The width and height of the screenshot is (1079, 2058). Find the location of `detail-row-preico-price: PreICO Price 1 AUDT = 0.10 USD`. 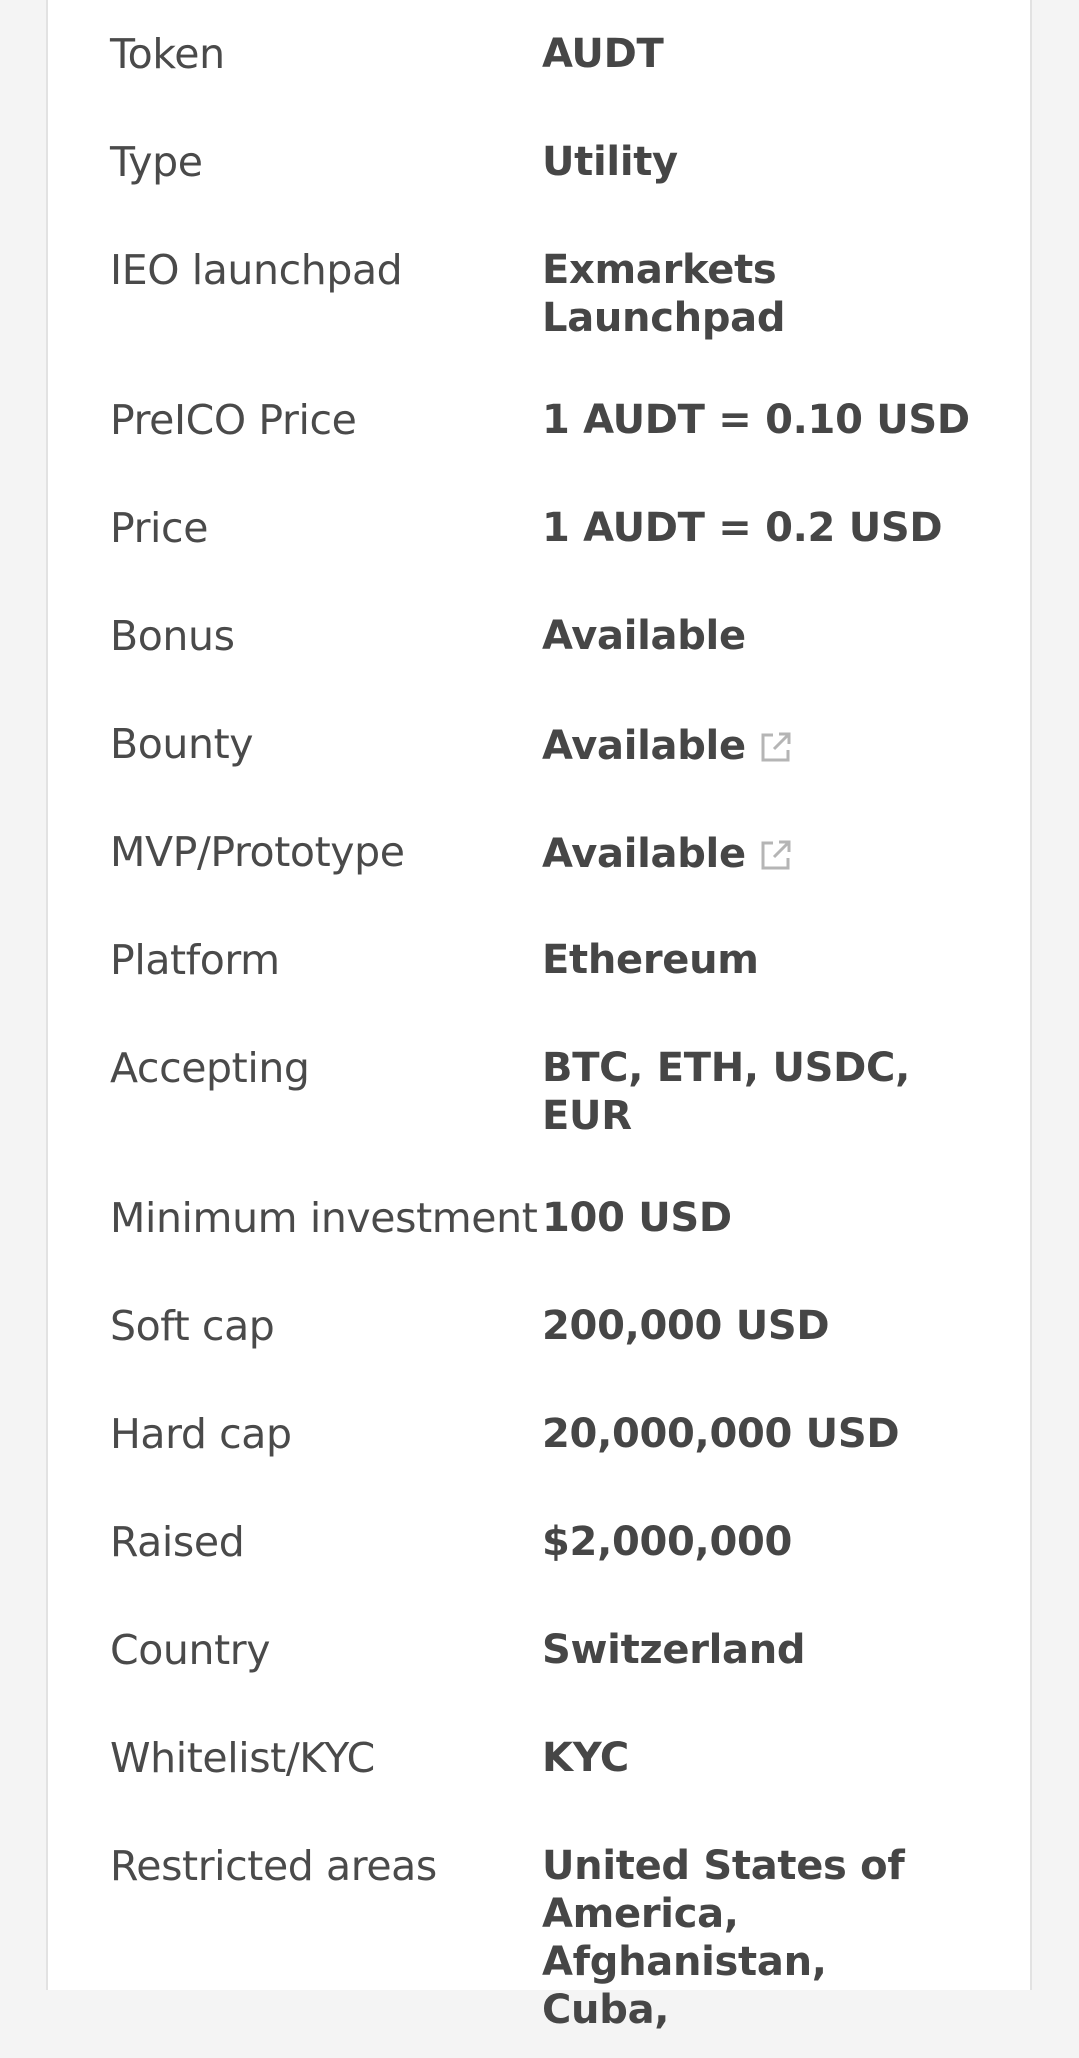

detail-row-preico-price: PreICO Price 1 AUDT = 0.10 USD is located at coordinates (560, 420).